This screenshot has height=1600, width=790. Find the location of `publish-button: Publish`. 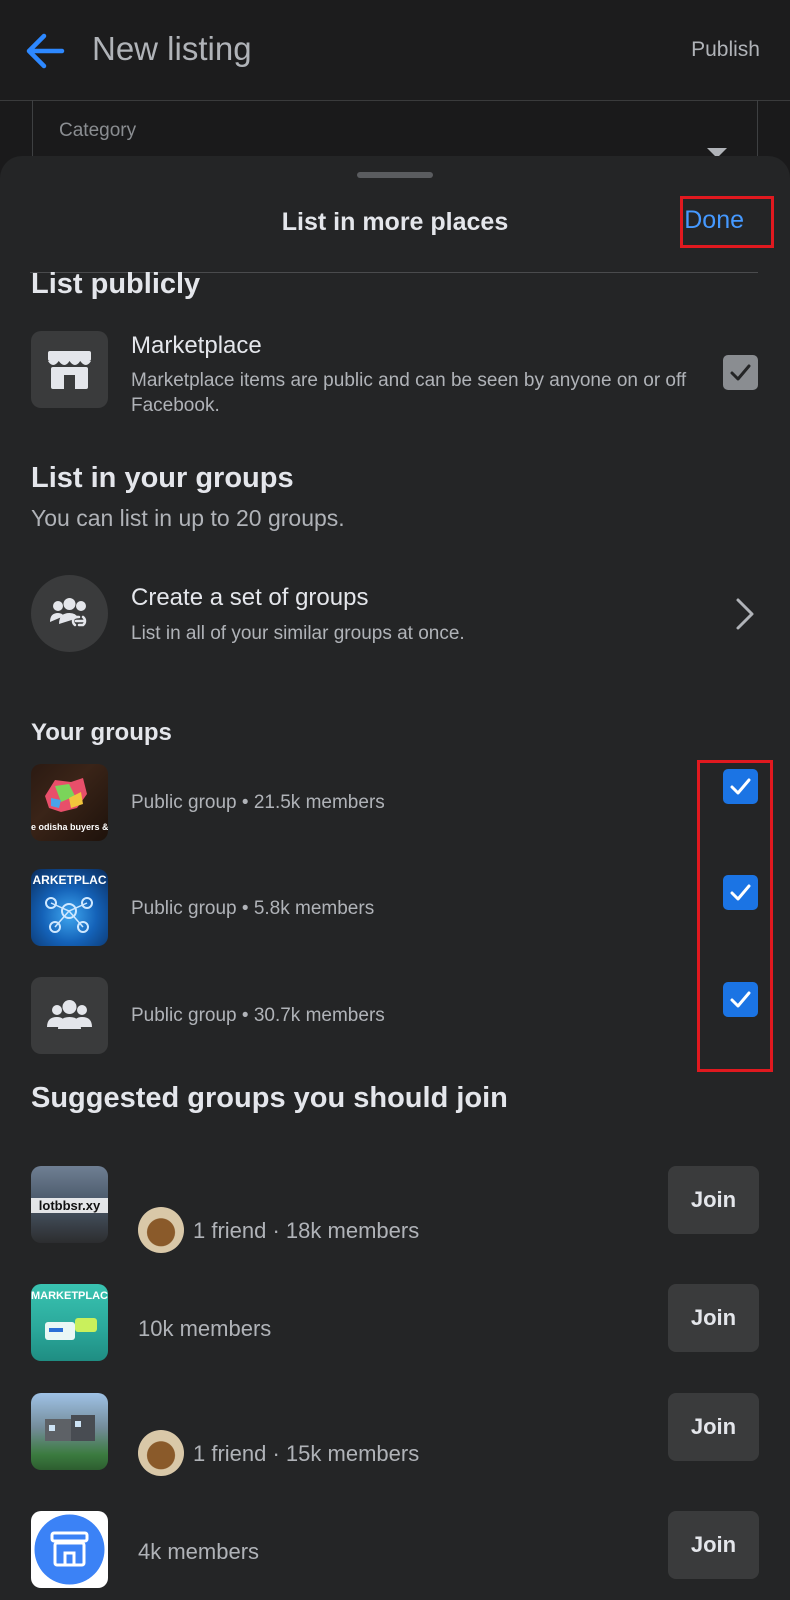

publish-button: Publish is located at coordinates (725, 50).